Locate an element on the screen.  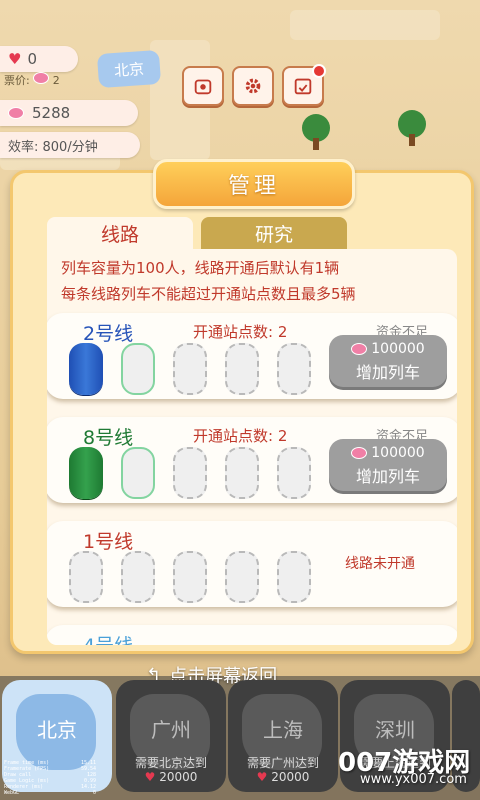
line-not-open-status: 线路未开通 is located at coordinates (380, 564).